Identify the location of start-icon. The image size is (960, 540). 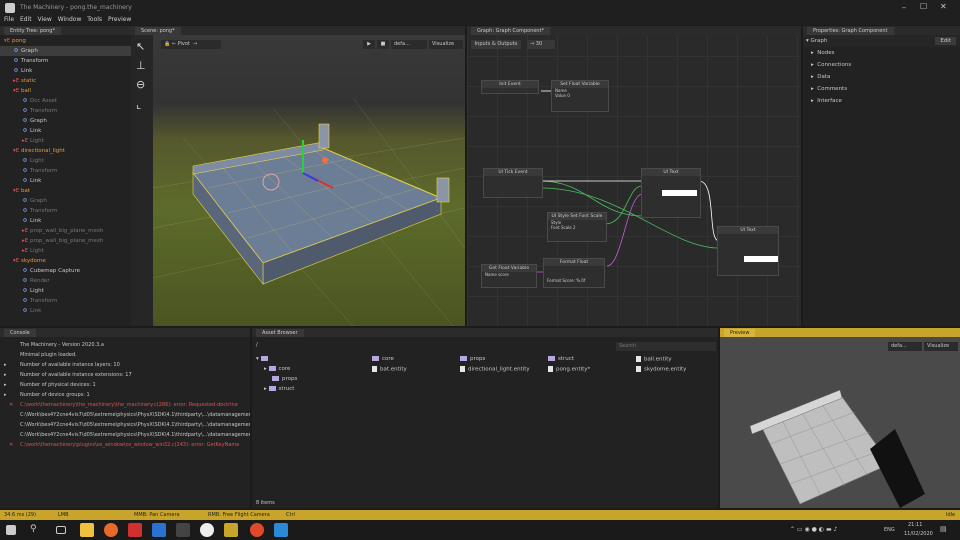
(11, 530).